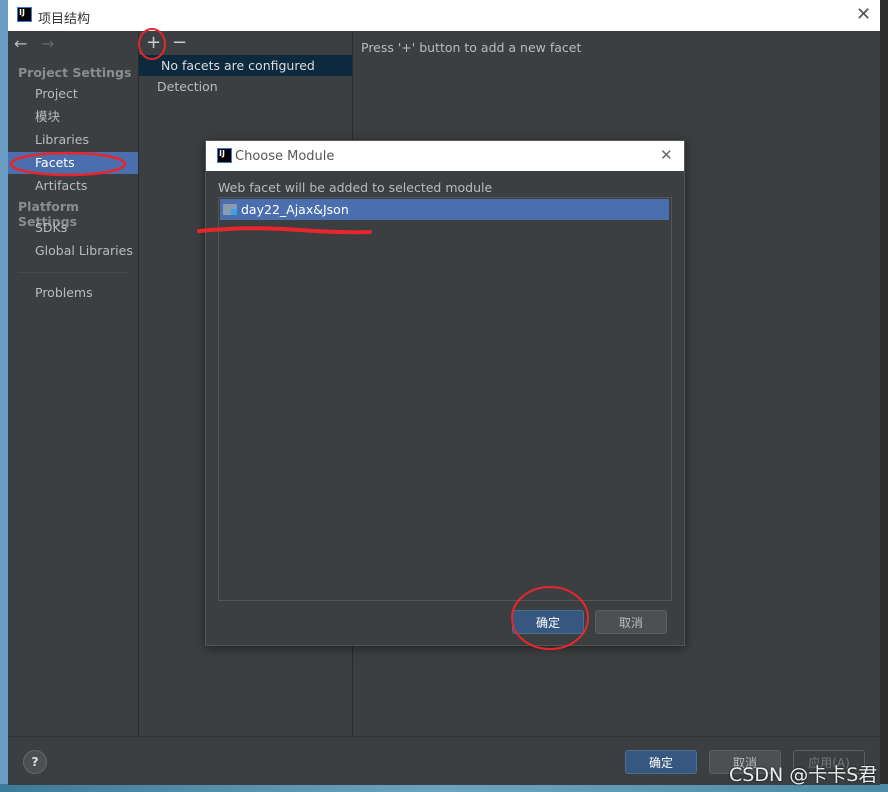  What do you see at coordinates (73, 186) in the screenshot?
I see `sidebar-item-artifacts: Artifacts` at bounding box center [73, 186].